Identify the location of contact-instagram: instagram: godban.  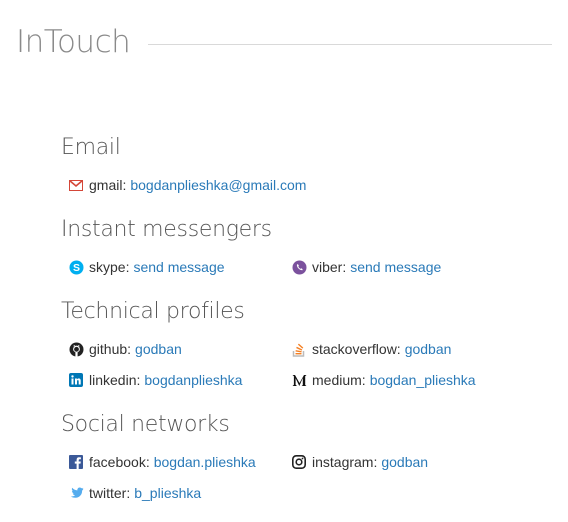
(402, 462).